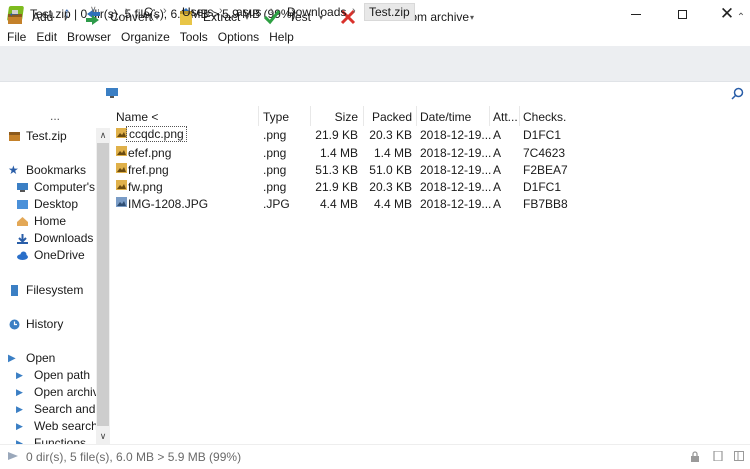  I want to click on sidebar-header-filesystem: Filesystem, so click(45, 290).